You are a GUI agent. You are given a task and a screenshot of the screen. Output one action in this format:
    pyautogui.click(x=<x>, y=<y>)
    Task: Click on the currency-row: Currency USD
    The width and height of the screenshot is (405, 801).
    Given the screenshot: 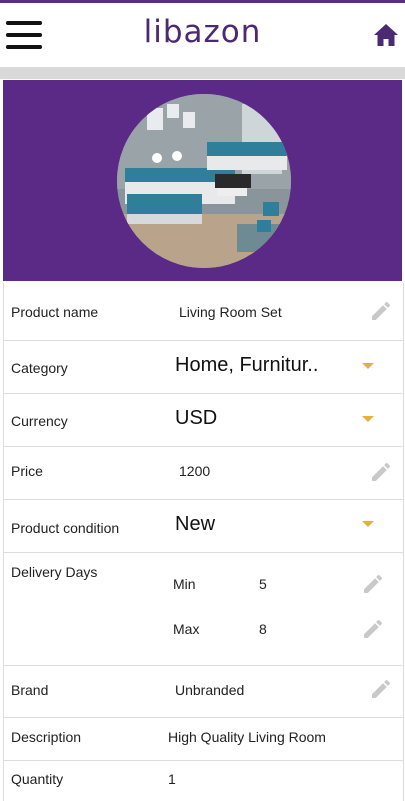 What is the action you would take?
    pyautogui.click(x=203, y=420)
    